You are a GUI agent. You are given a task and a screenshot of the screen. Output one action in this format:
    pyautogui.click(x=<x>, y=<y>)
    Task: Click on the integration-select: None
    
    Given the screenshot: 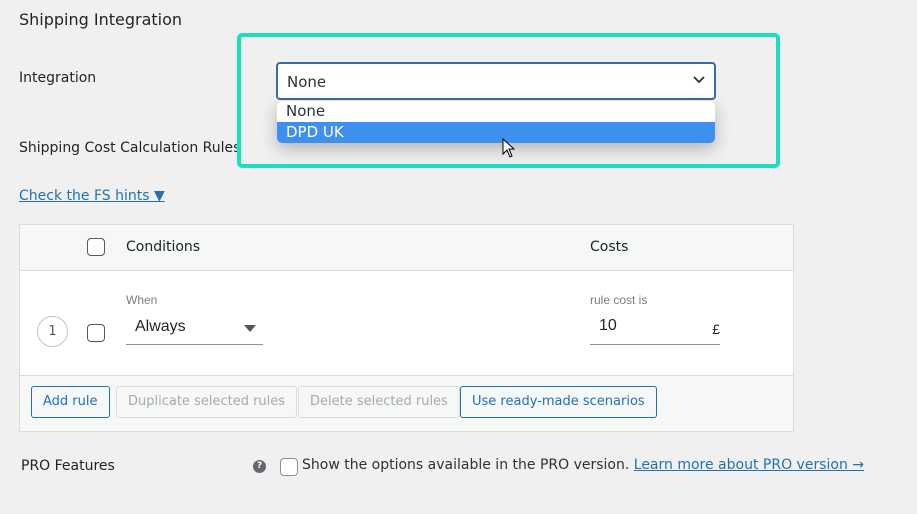 What is the action you would take?
    pyautogui.click(x=496, y=81)
    